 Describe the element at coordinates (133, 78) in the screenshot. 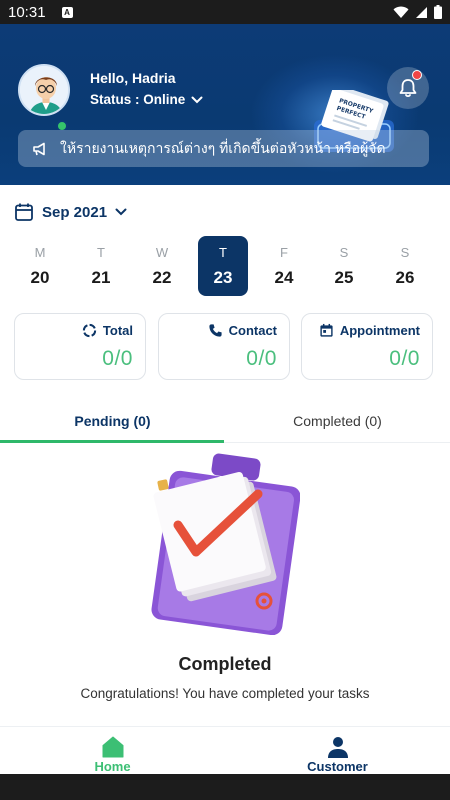

I see `greeting-text: Hello, Hadria` at that location.